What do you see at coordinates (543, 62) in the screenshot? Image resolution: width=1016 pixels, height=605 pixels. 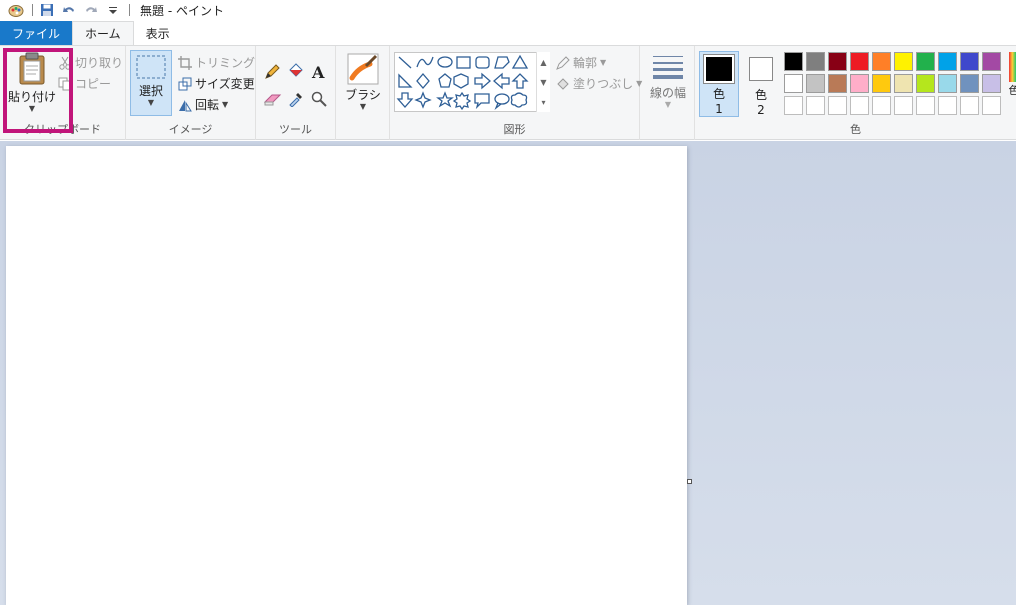 I see `chevron-up-icon: ▲` at bounding box center [543, 62].